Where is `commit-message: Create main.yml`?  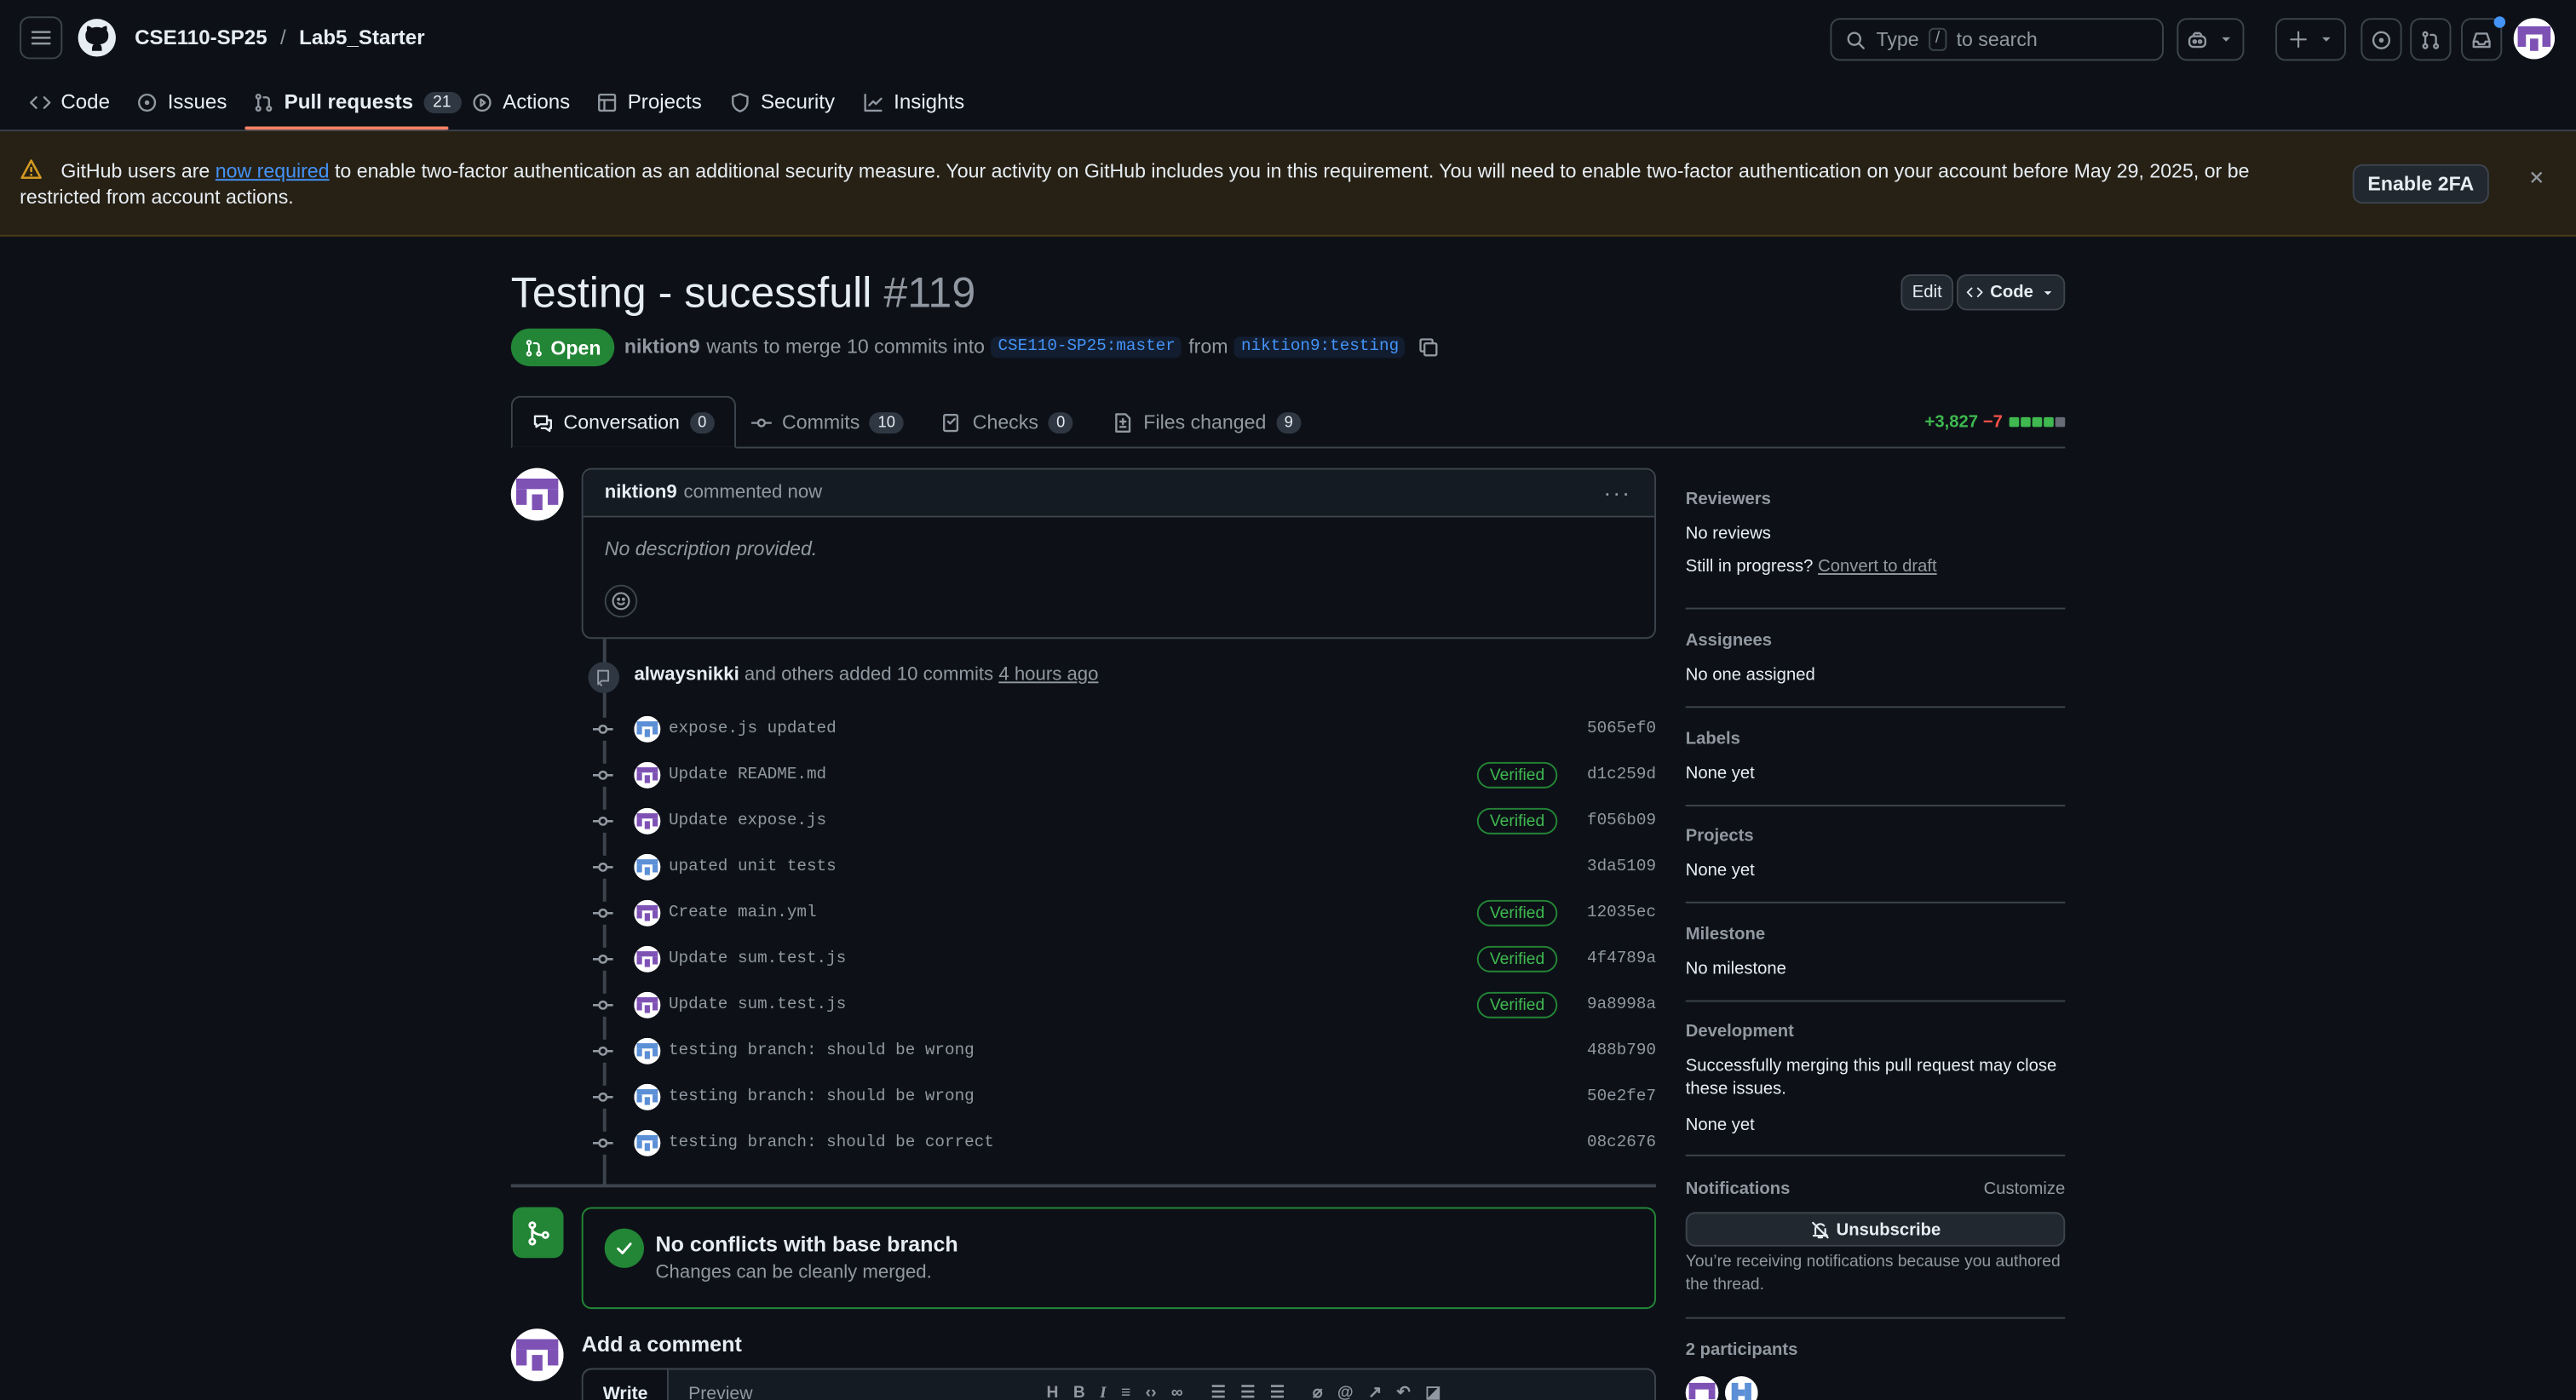 commit-message: Create main.yml is located at coordinates (743, 913).